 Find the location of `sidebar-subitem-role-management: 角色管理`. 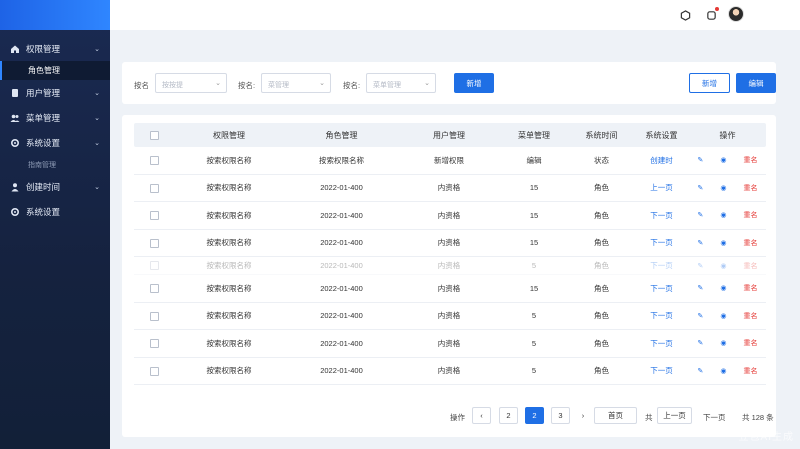

sidebar-subitem-role-management: 角色管理 is located at coordinates (55, 70).